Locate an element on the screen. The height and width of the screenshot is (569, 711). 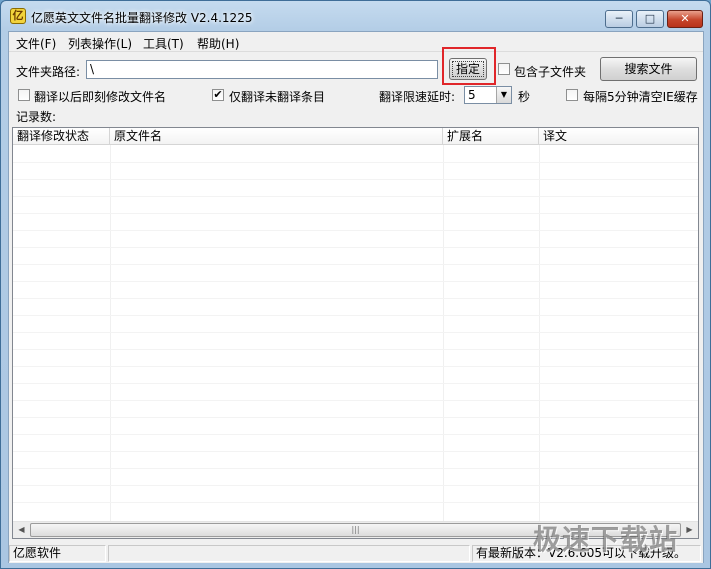
include-subfolders-label: 包含子文件夹 is located at coordinates (550, 72).